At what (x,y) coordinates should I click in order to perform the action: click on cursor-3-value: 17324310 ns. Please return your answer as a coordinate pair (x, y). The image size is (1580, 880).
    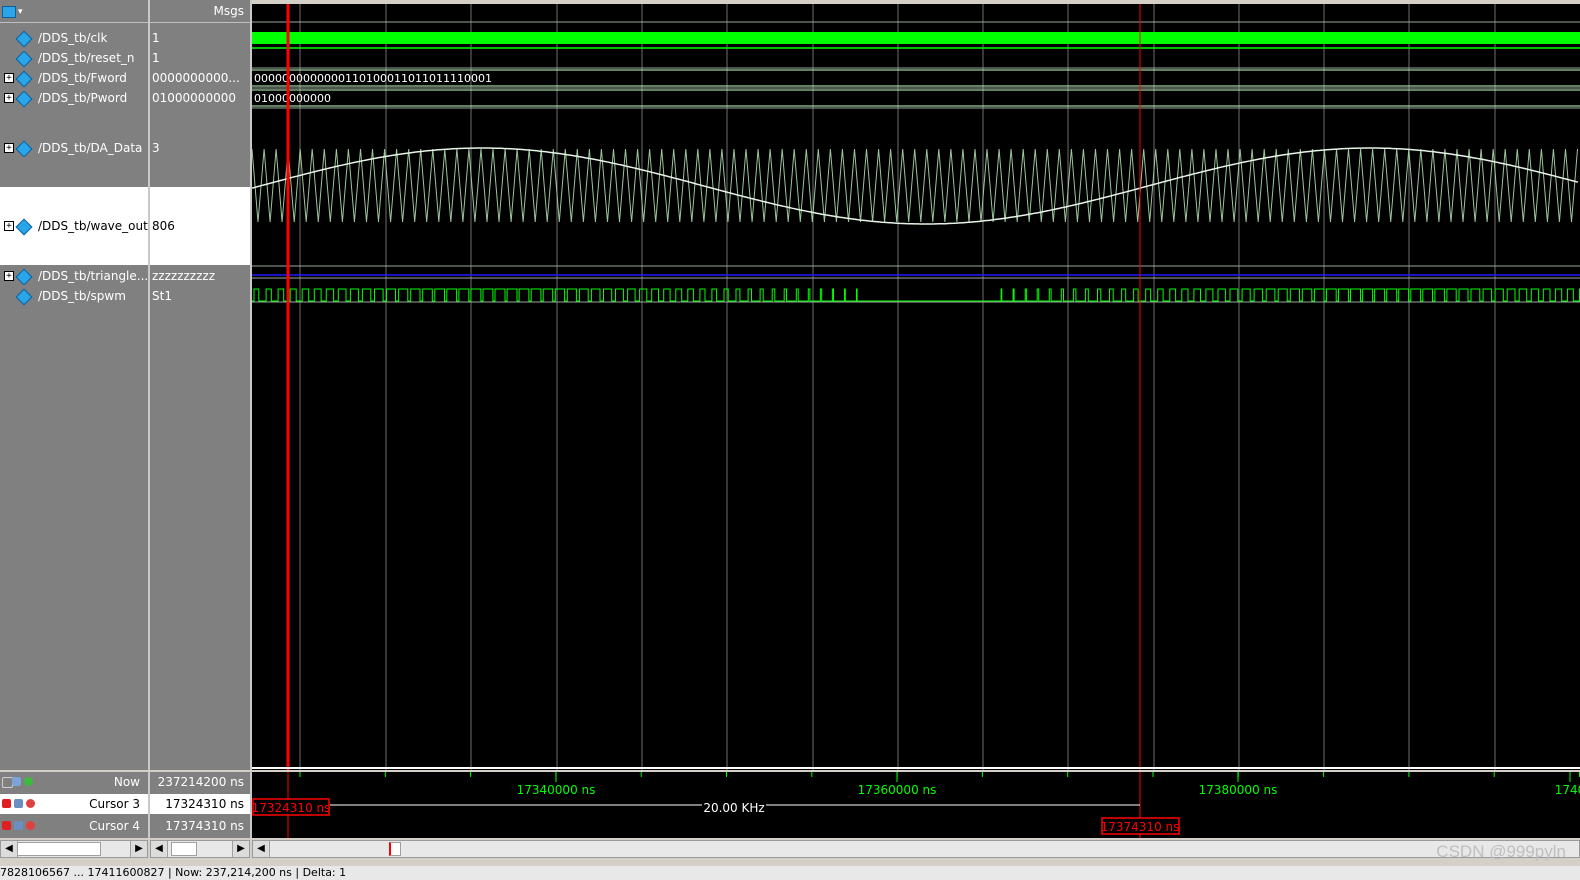
    Looking at the image, I should click on (200, 804).